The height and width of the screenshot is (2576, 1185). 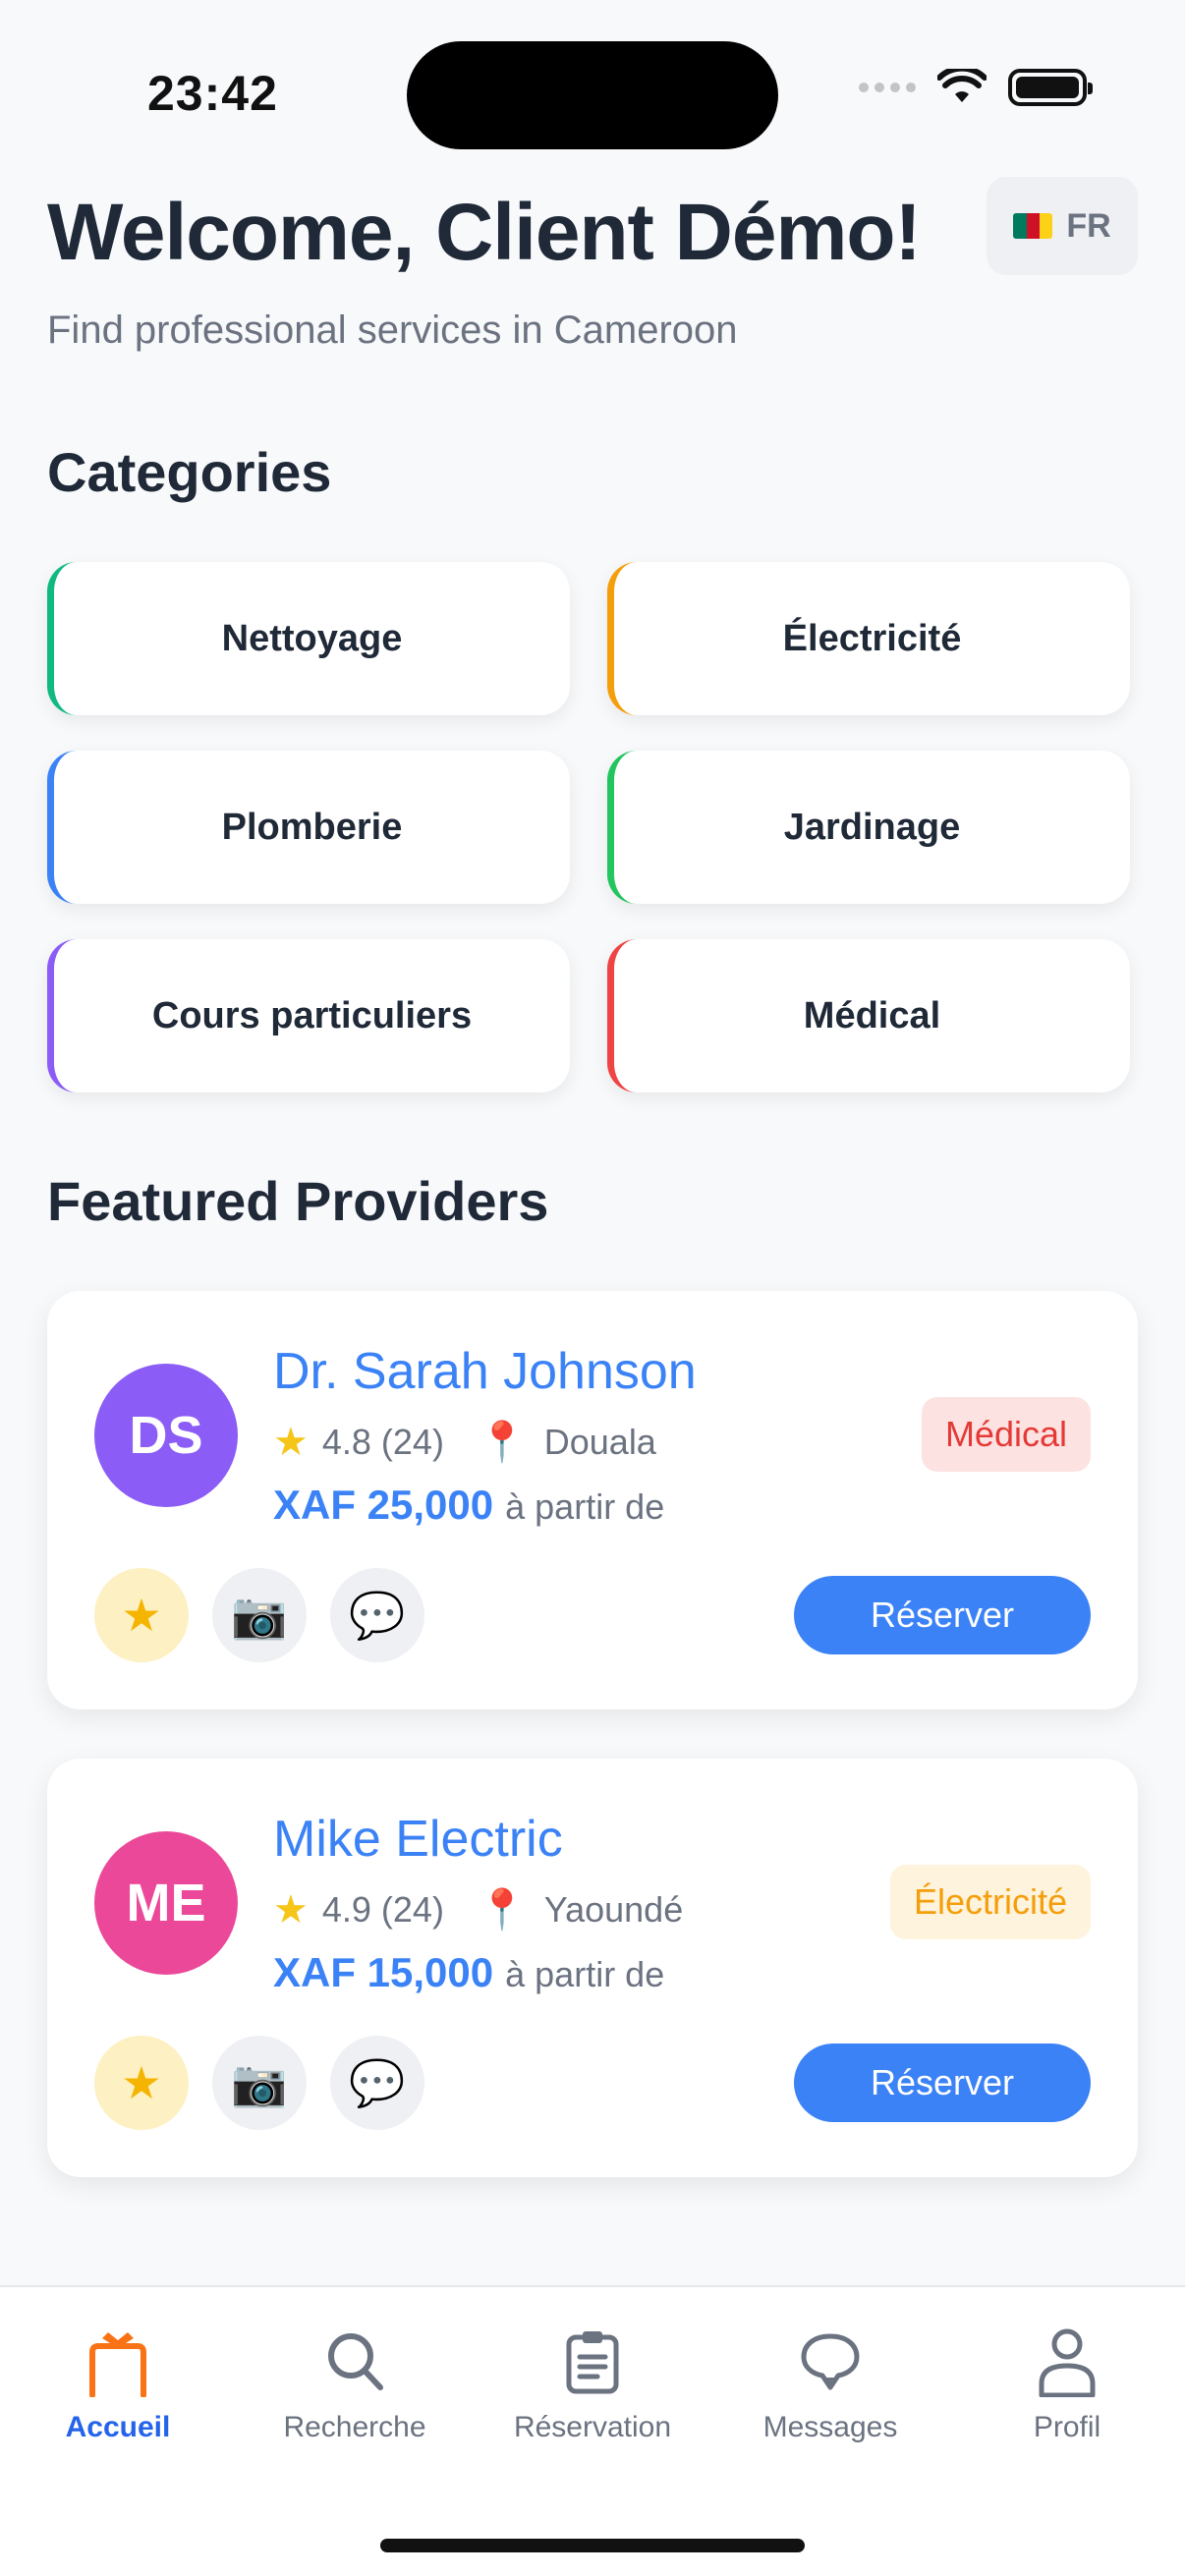 I want to click on category-badge: Médical, so click(x=1006, y=1434).